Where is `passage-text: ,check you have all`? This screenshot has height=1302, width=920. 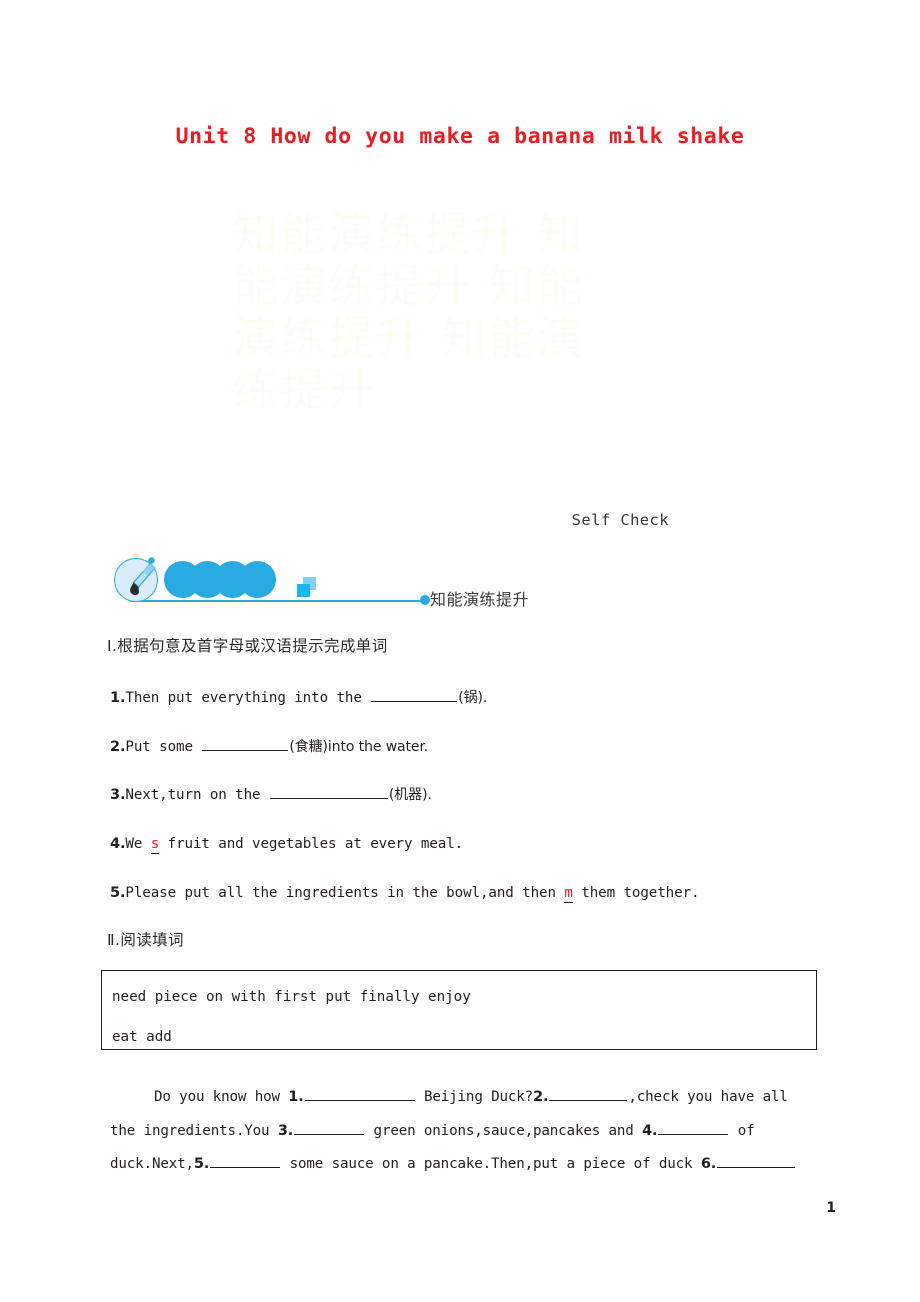
passage-text: ,check you have all is located at coordinates (708, 1097).